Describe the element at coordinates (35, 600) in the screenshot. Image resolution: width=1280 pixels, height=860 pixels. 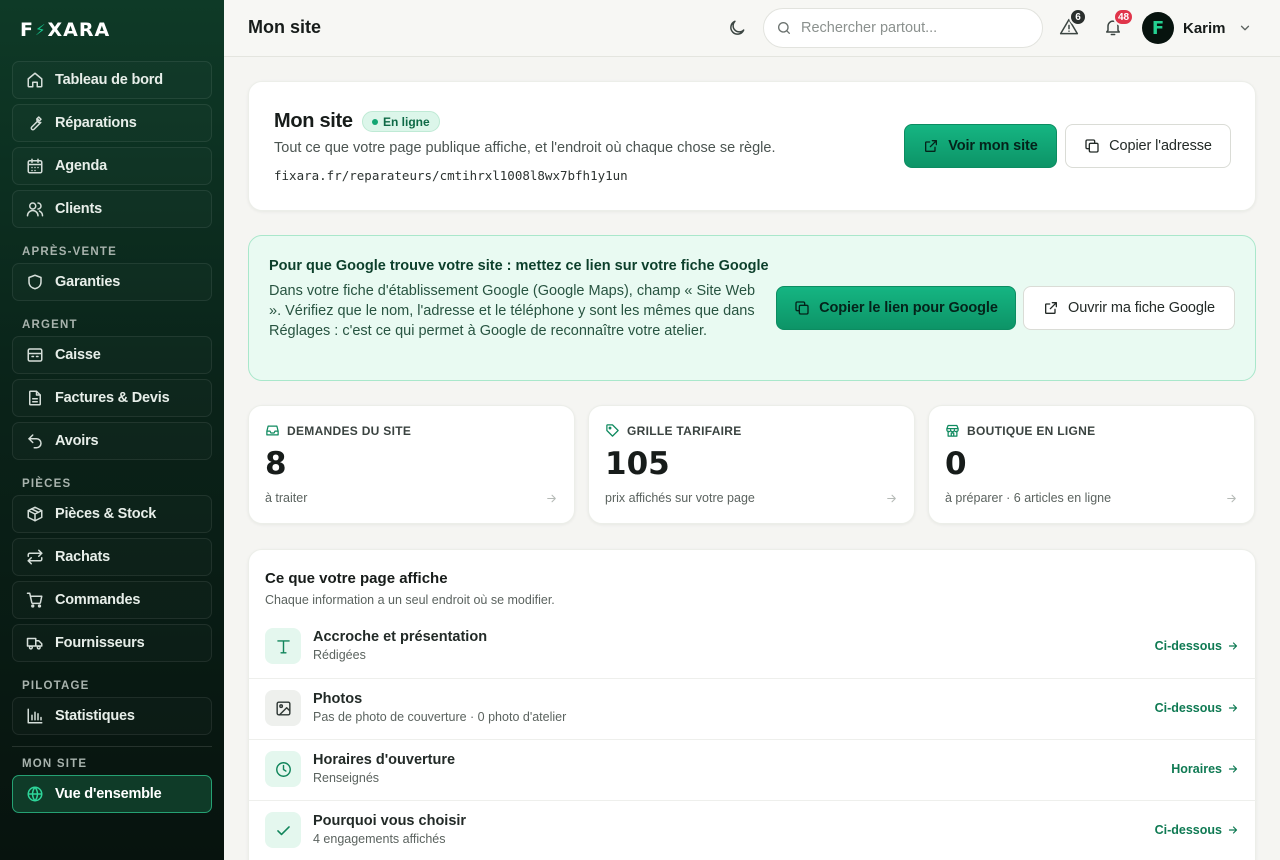
I see `cart-icon` at that location.